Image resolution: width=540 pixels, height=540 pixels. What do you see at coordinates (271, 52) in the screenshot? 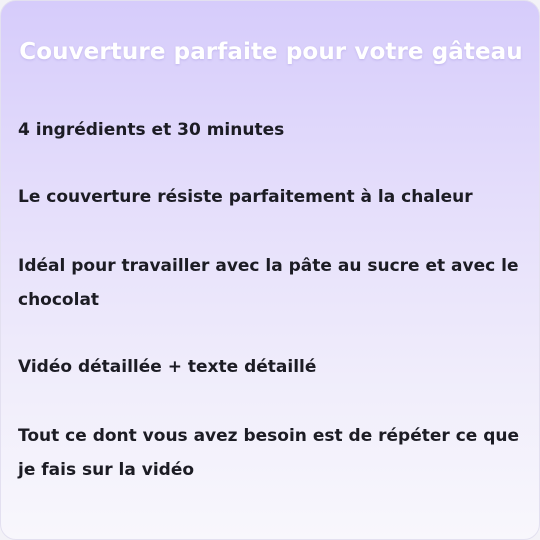
I see `card-title: Couverture parfaite pour votre gâteau` at bounding box center [271, 52].